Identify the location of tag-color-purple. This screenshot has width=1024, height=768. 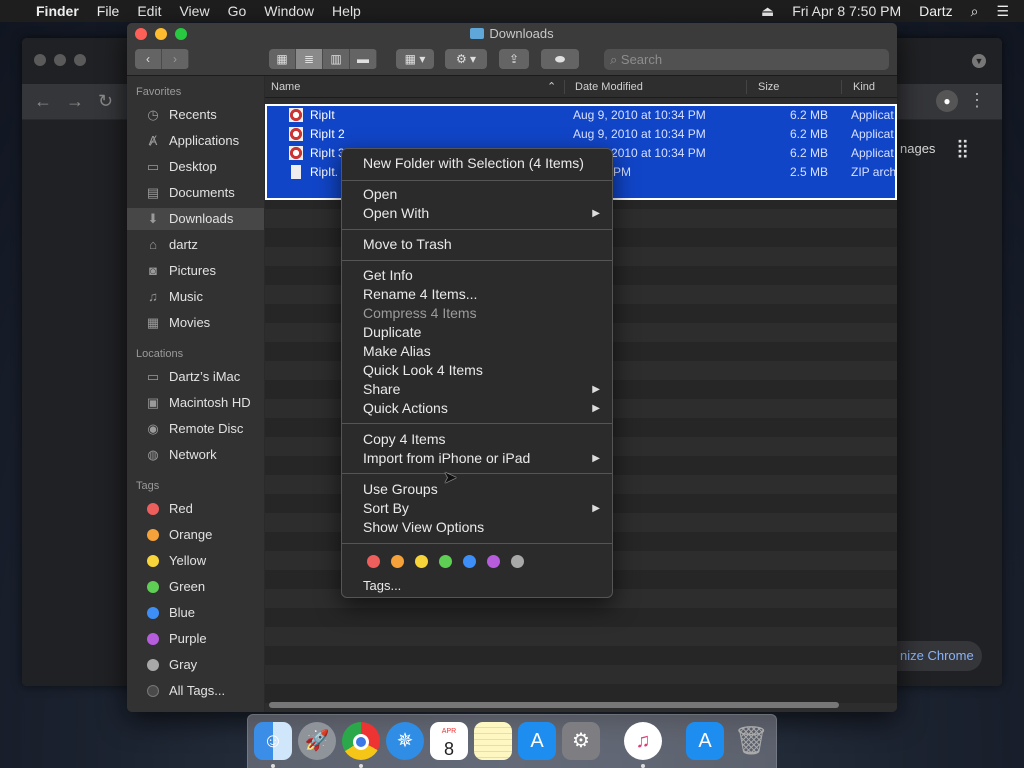
(493, 561).